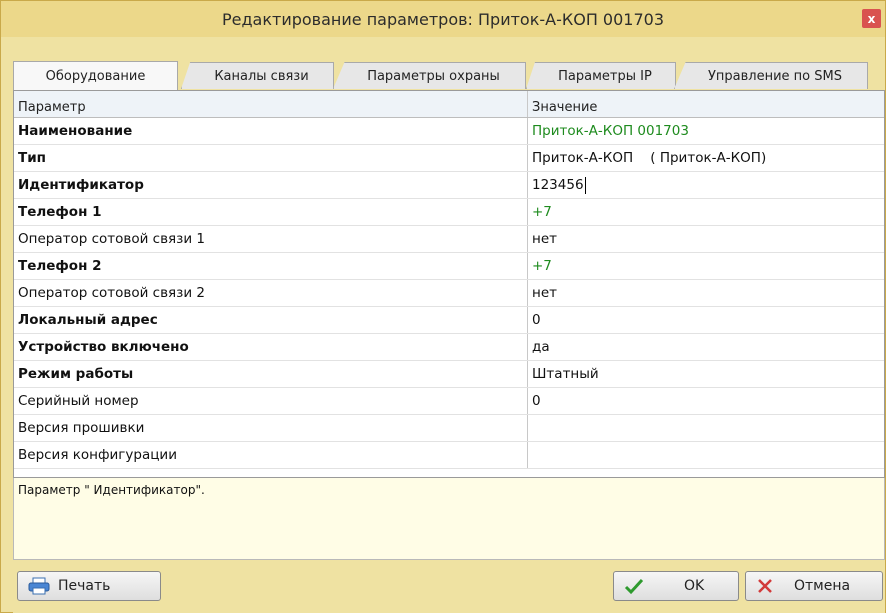  What do you see at coordinates (111, 490) in the screenshot?
I see `description-text: Параметр " Идентификатор".` at bounding box center [111, 490].